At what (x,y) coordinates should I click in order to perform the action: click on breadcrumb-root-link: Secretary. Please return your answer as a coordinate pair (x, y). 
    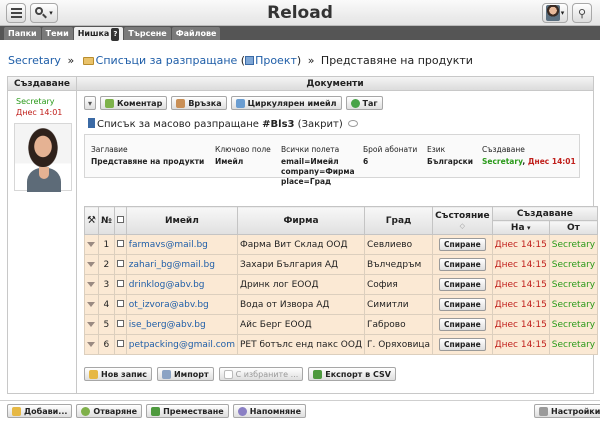
    Looking at the image, I should click on (34, 60).